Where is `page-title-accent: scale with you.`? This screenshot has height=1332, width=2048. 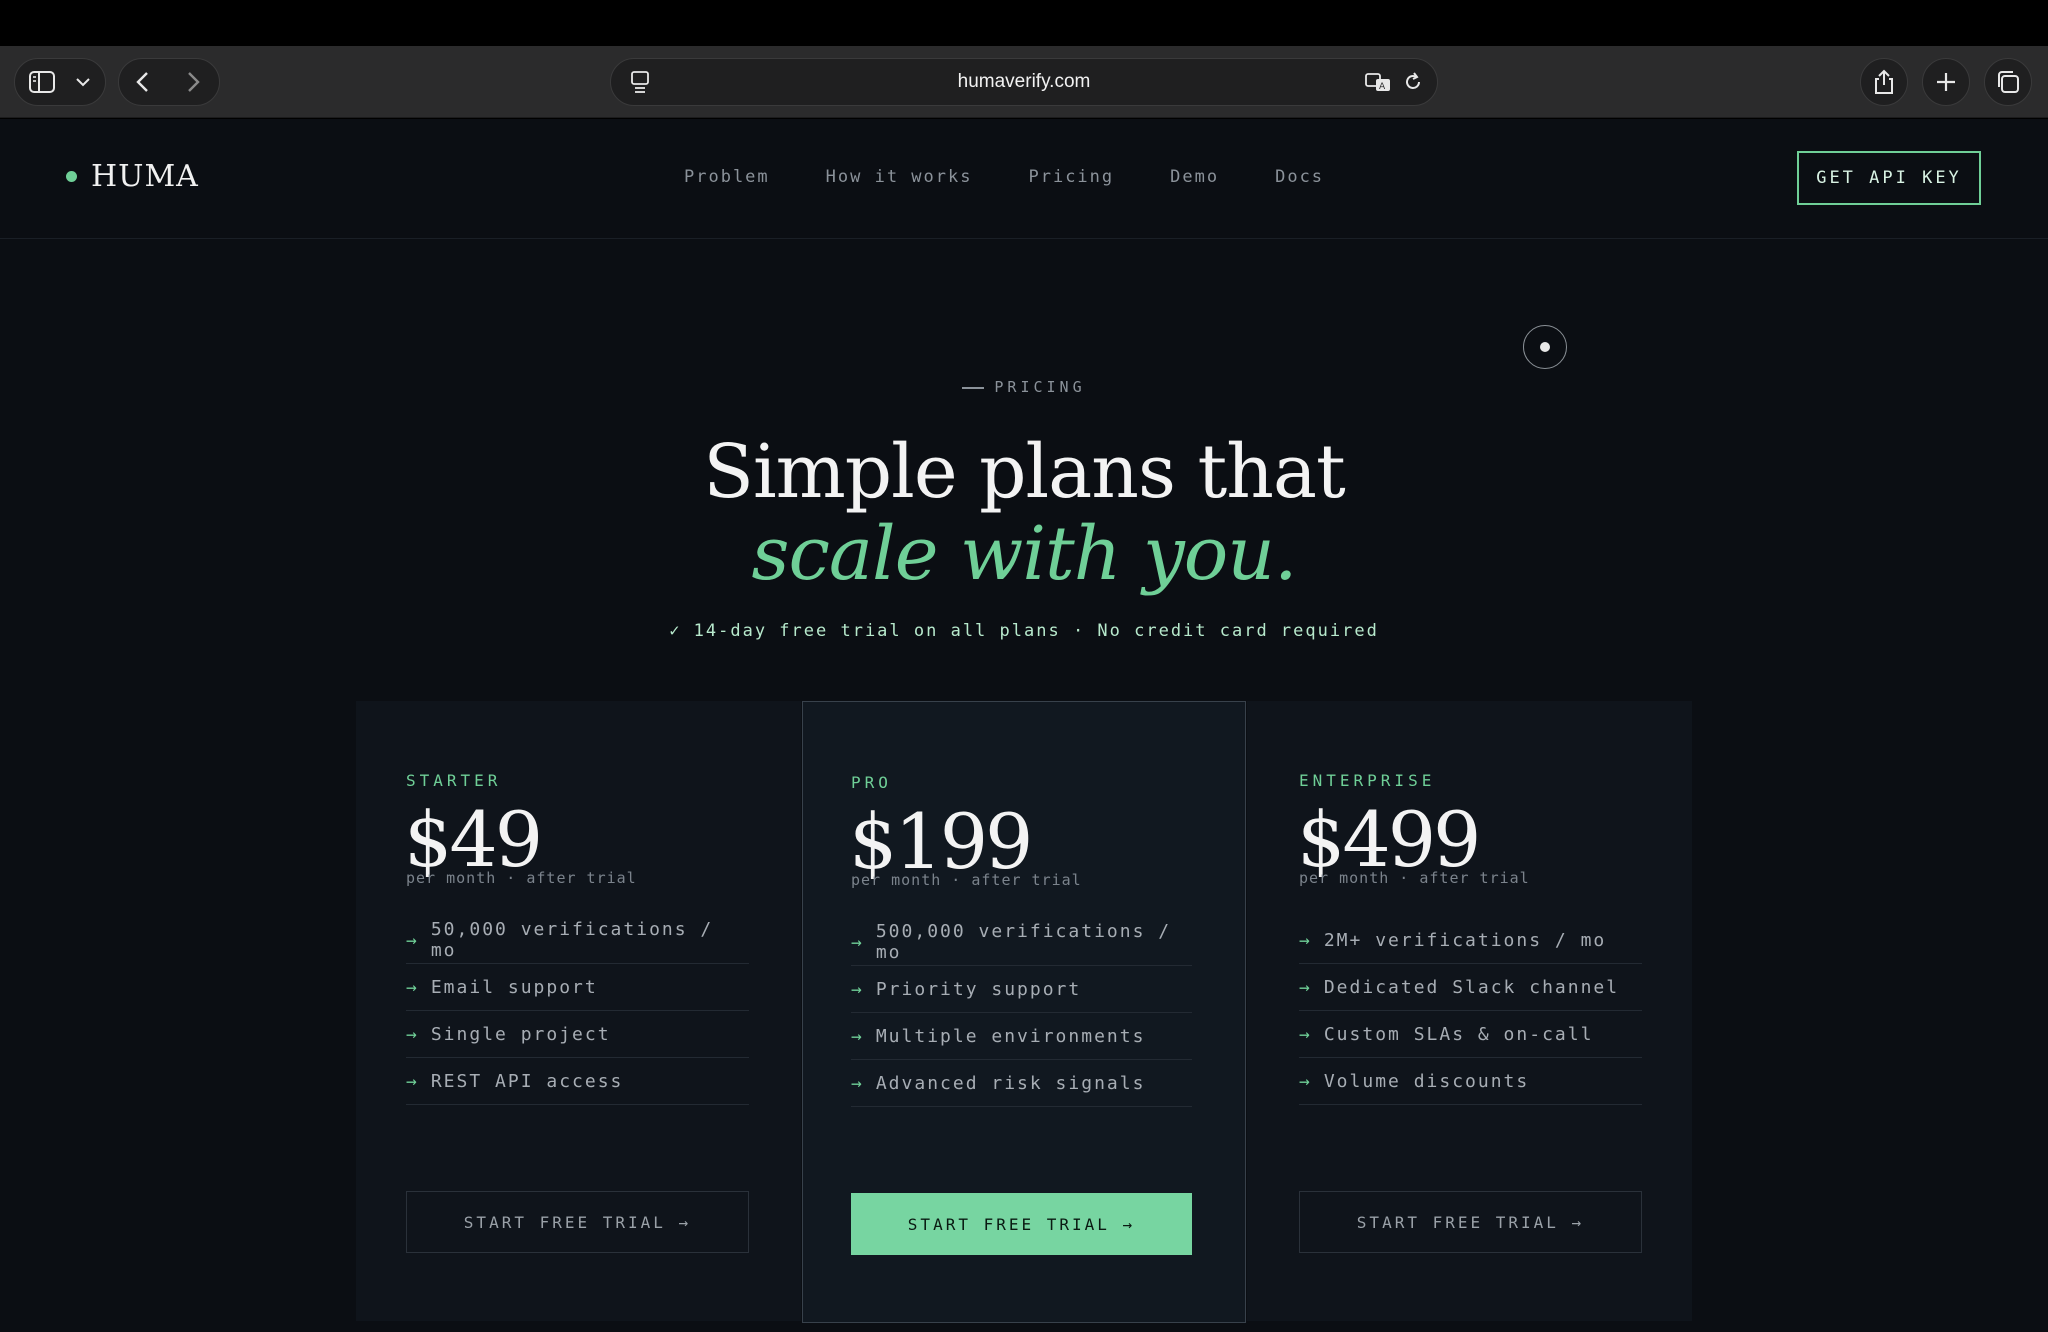 page-title-accent: scale with you. is located at coordinates (1024, 554).